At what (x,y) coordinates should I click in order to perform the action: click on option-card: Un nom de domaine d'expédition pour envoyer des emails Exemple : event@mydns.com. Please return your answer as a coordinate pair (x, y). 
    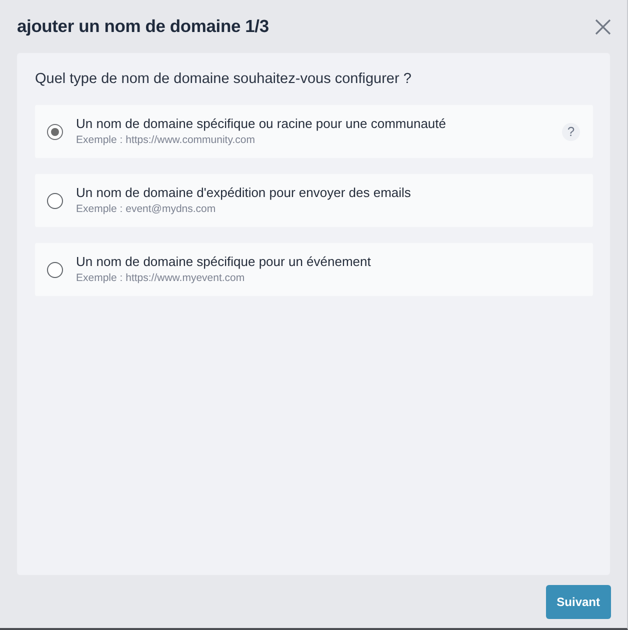
    Looking at the image, I should click on (314, 200).